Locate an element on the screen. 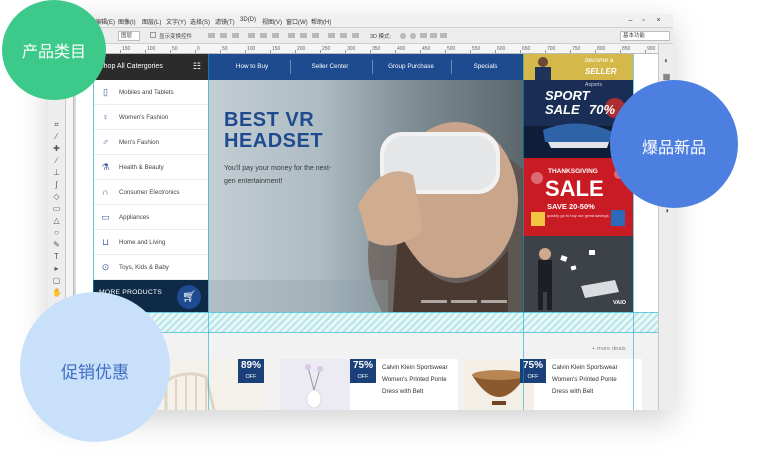 The image size is (760, 465). align-bottom-icon is located at coordinates (235, 35).